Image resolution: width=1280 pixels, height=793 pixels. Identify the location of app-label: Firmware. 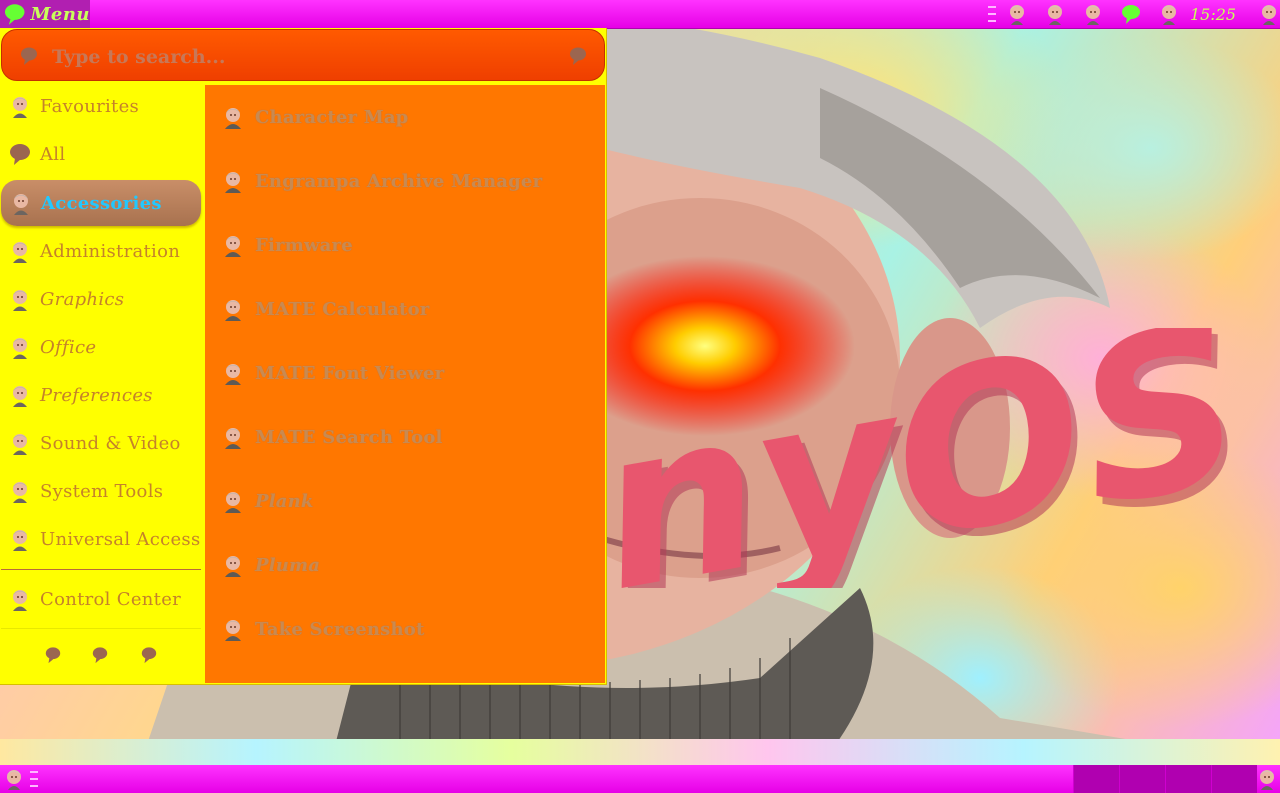
(304, 245).